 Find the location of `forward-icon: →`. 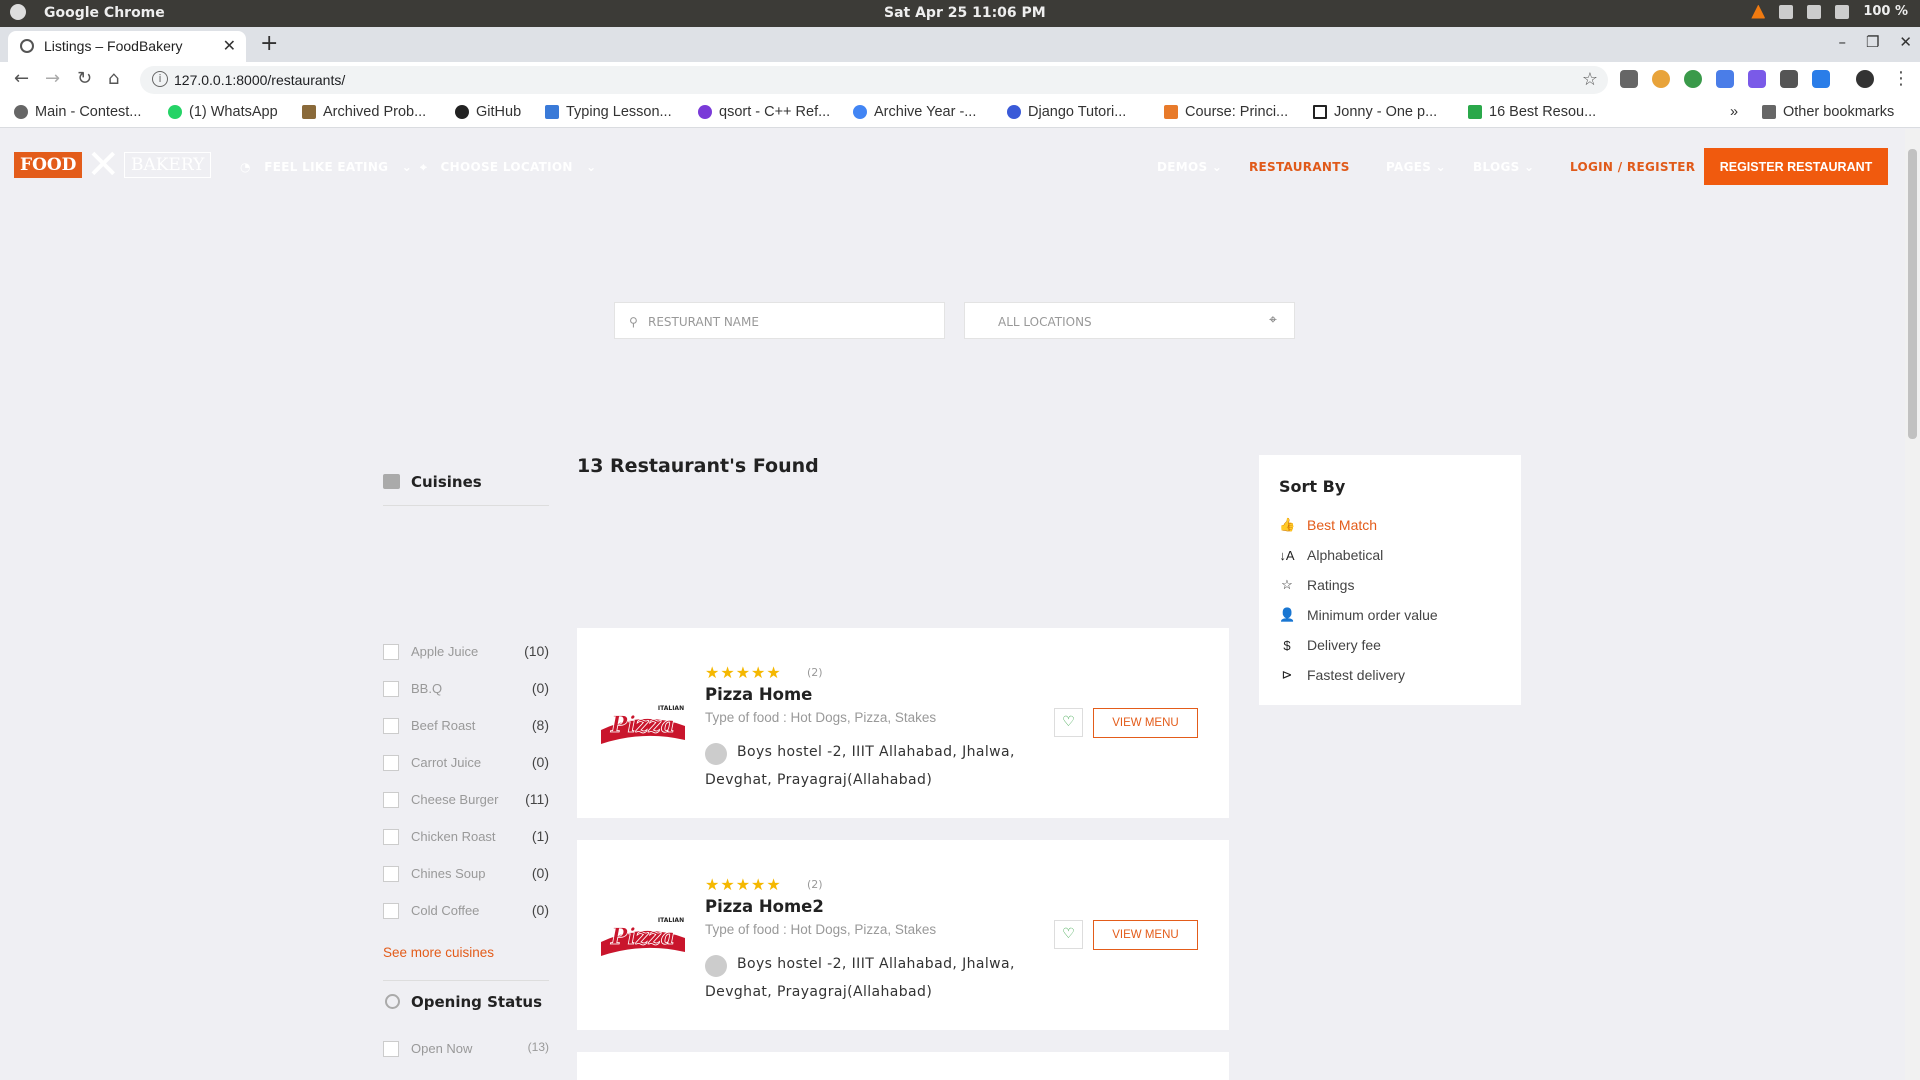

forward-icon: → is located at coordinates (52, 78).